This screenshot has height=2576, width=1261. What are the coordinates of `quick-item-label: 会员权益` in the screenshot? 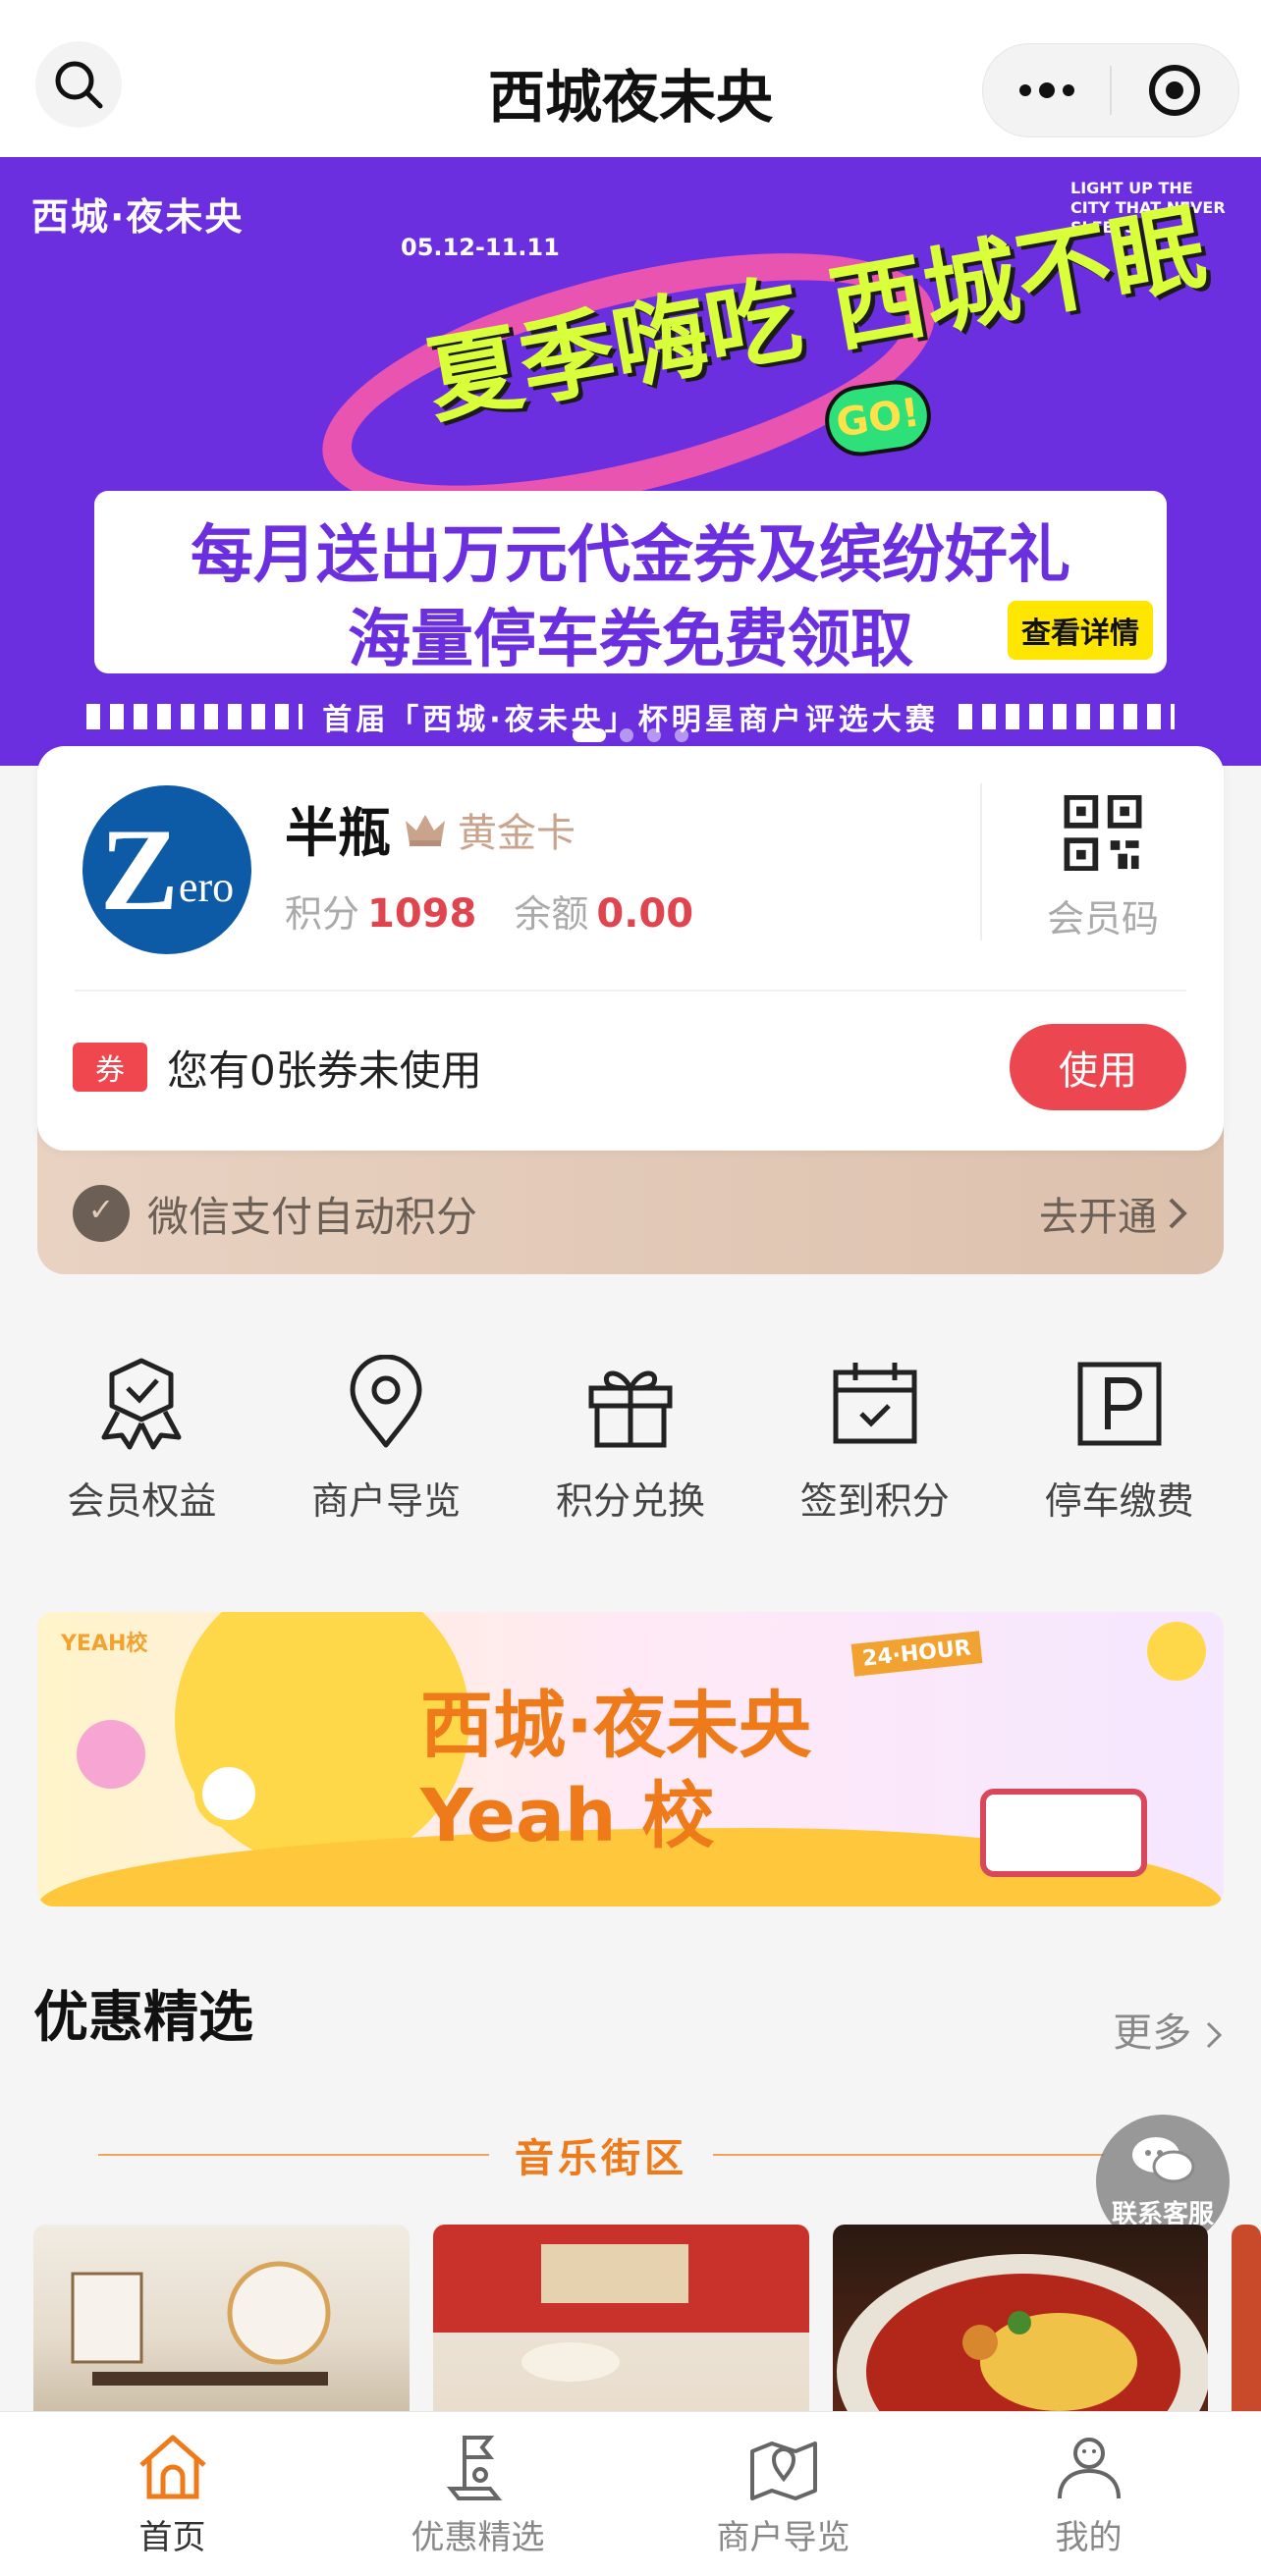 It's located at (142, 1501).